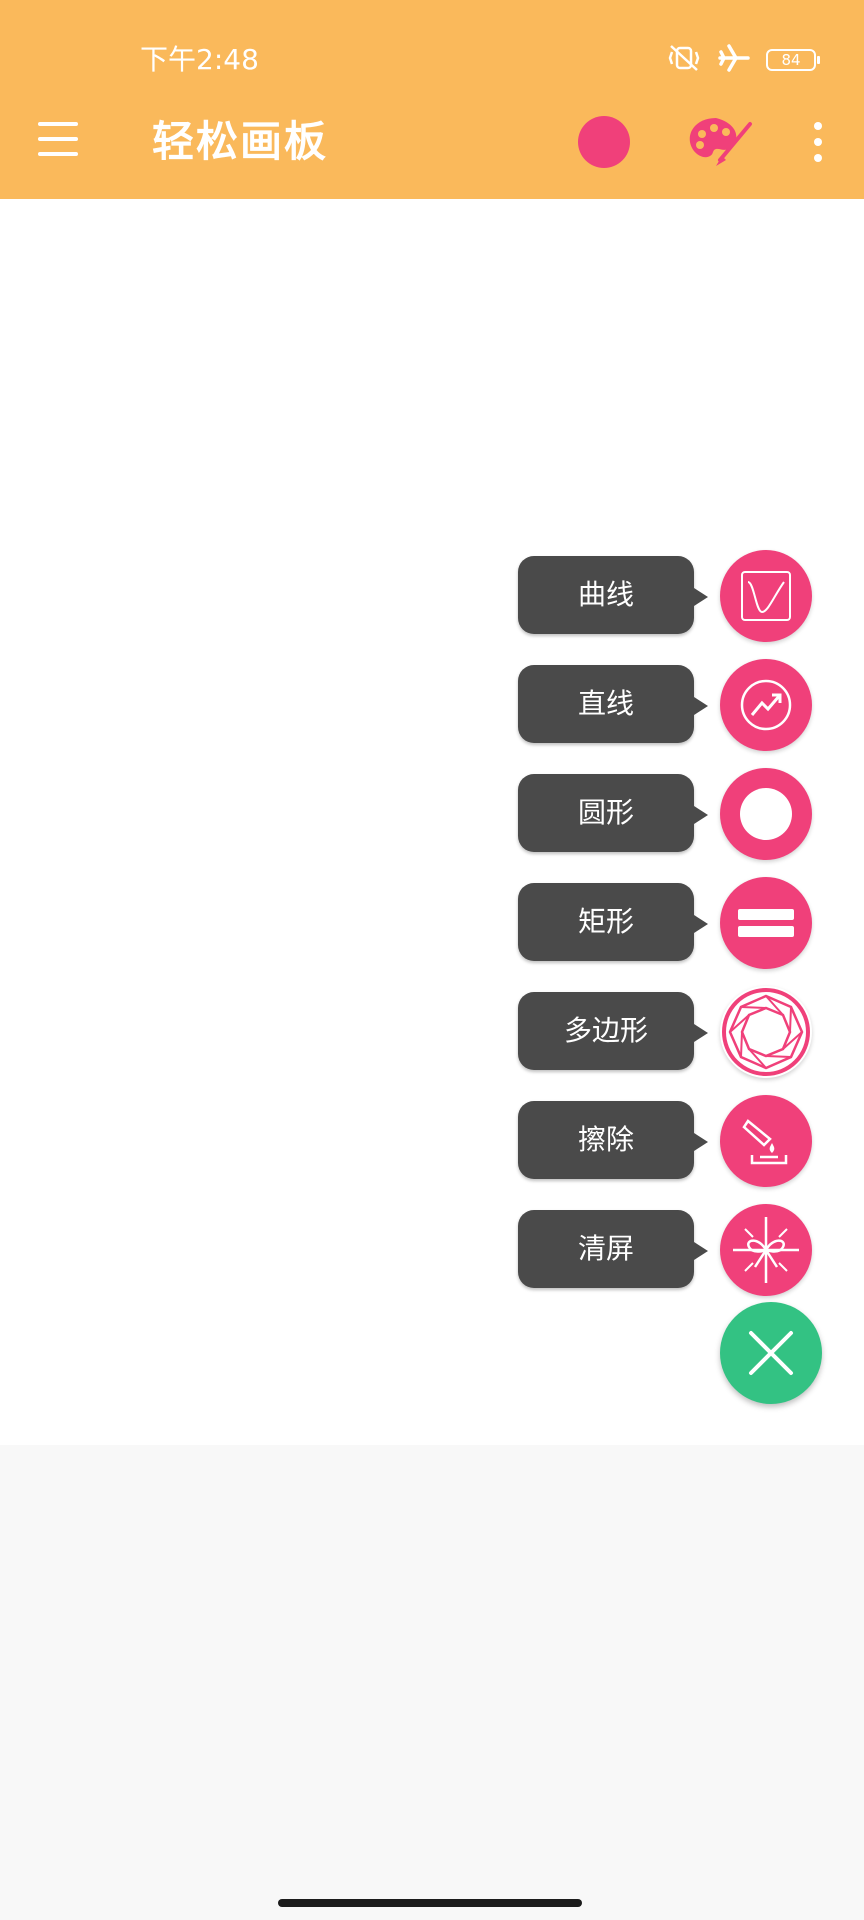 The height and width of the screenshot is (1920, 864). Describe the element at coordinates (818, 142) in the screenshot. I see `more-vert-icon` at that location.